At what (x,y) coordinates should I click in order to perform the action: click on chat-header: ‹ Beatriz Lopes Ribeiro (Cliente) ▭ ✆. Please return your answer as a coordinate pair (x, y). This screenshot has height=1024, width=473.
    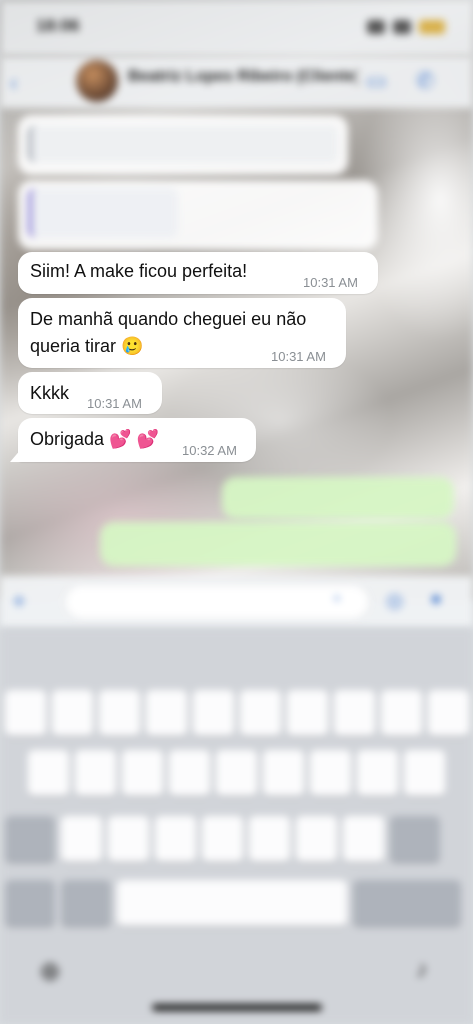
    Looking at the image, I should click on (236, 82).